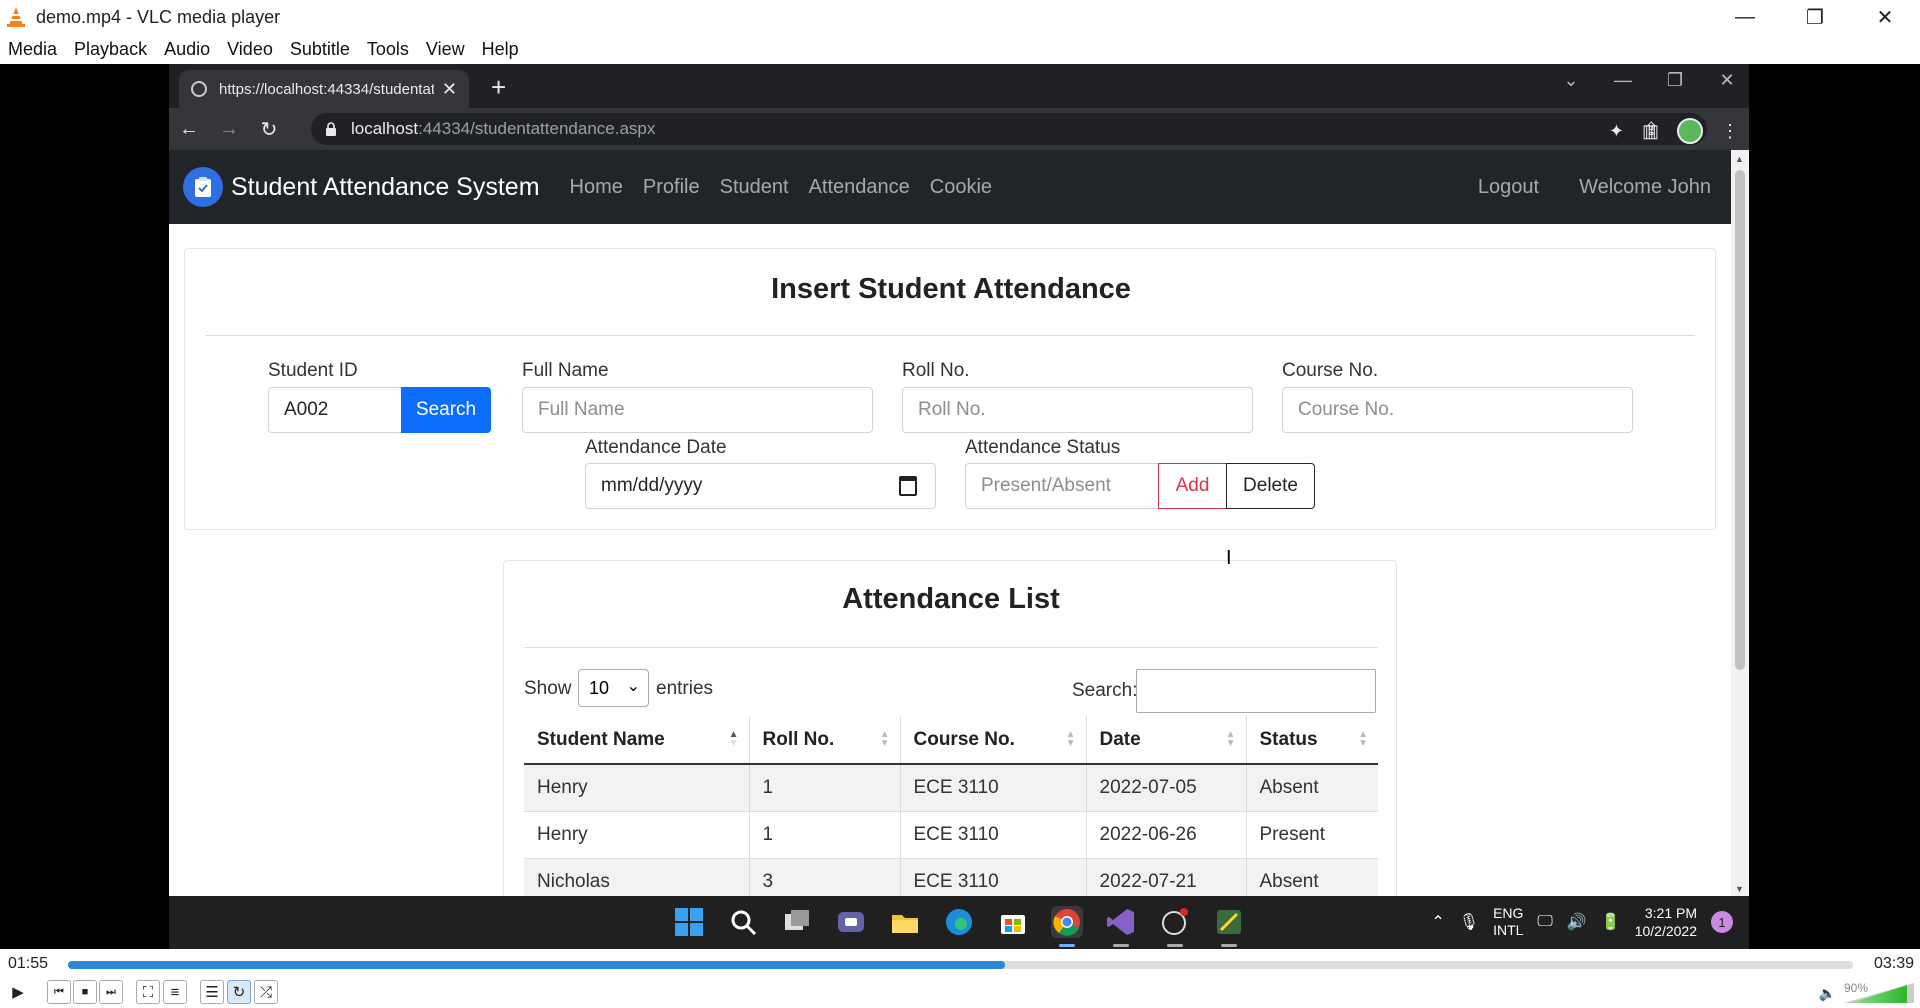 This screenshot has width=1920, height=1008. I want to click on col-date: Date ▲ ▼, so click(1165, 740).